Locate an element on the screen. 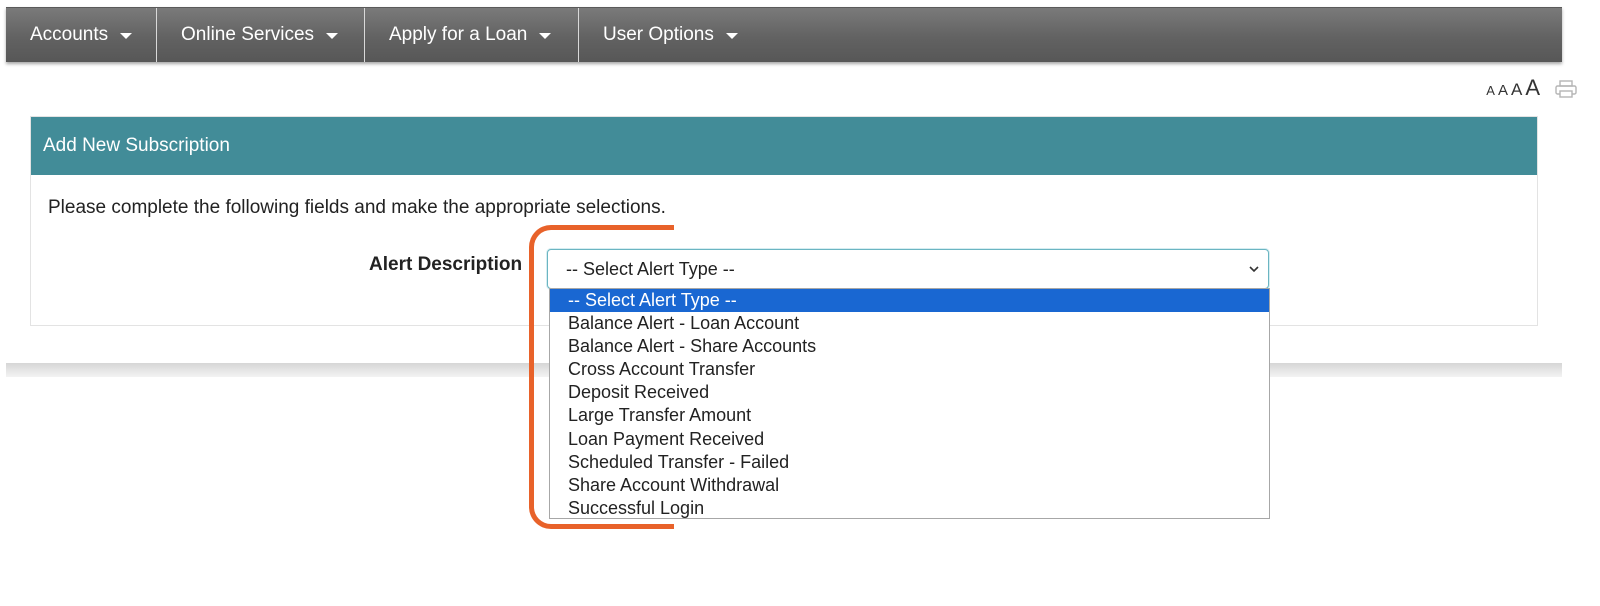 The height and width of the screenshot is (606, 1600). nav-user-options-label: User Options is located at coordinates (658, 34).